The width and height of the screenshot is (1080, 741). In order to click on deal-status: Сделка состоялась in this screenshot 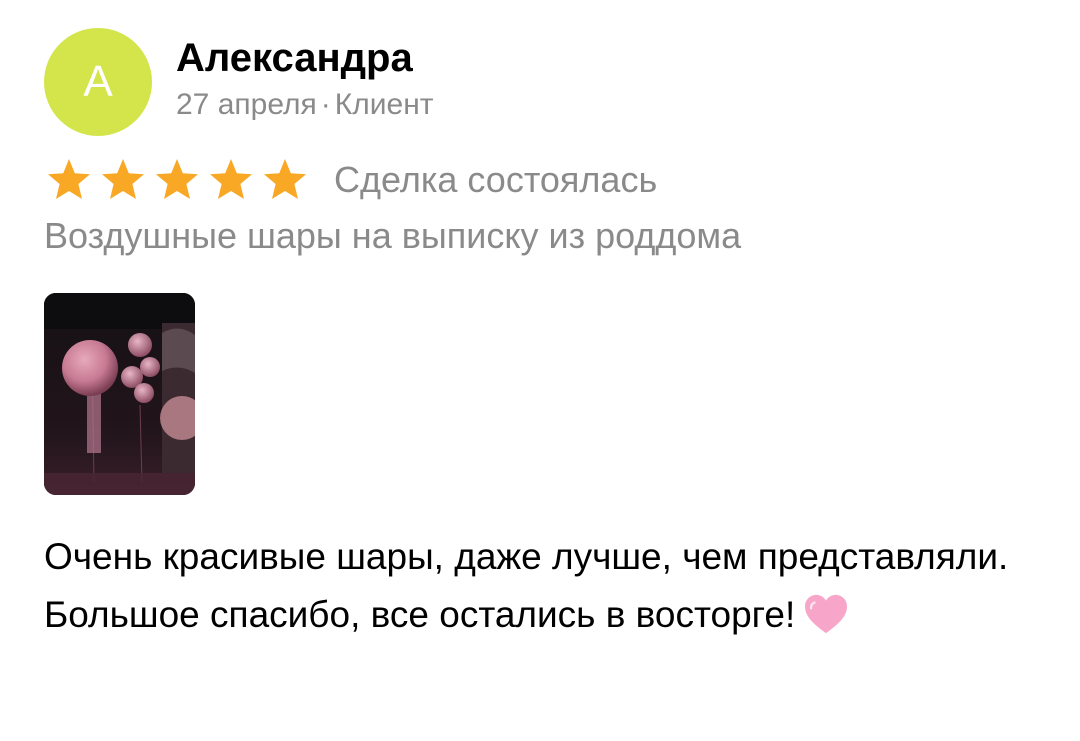, I will do `click(496, 179)`.